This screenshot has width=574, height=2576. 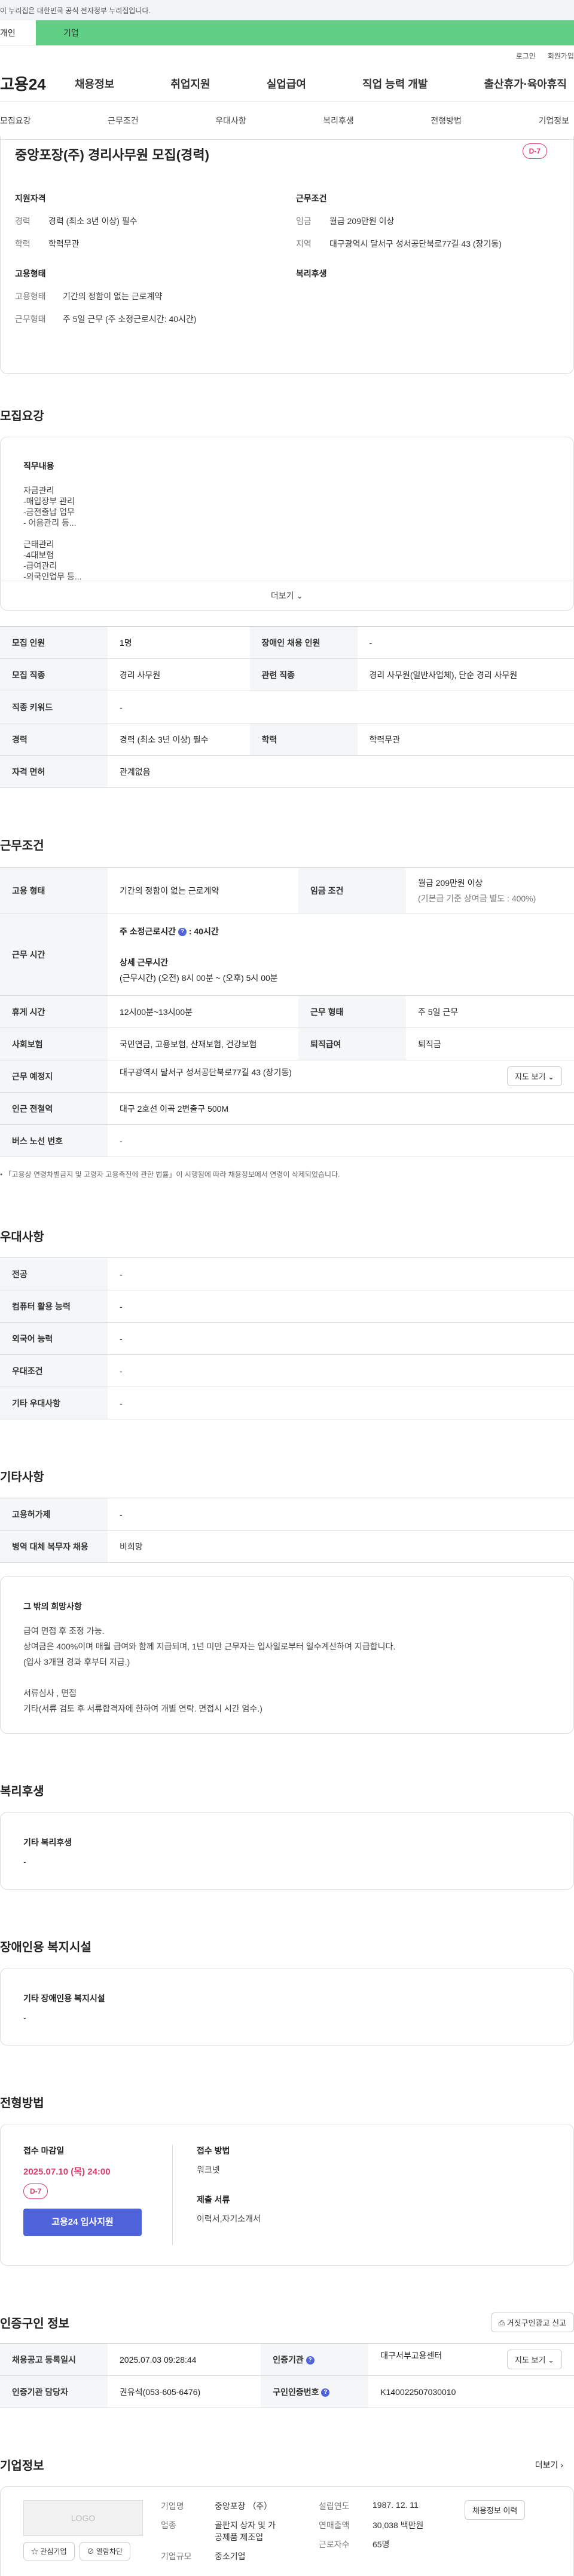 I want to click on work-title: 근무조건, so click(x=22, y=846).